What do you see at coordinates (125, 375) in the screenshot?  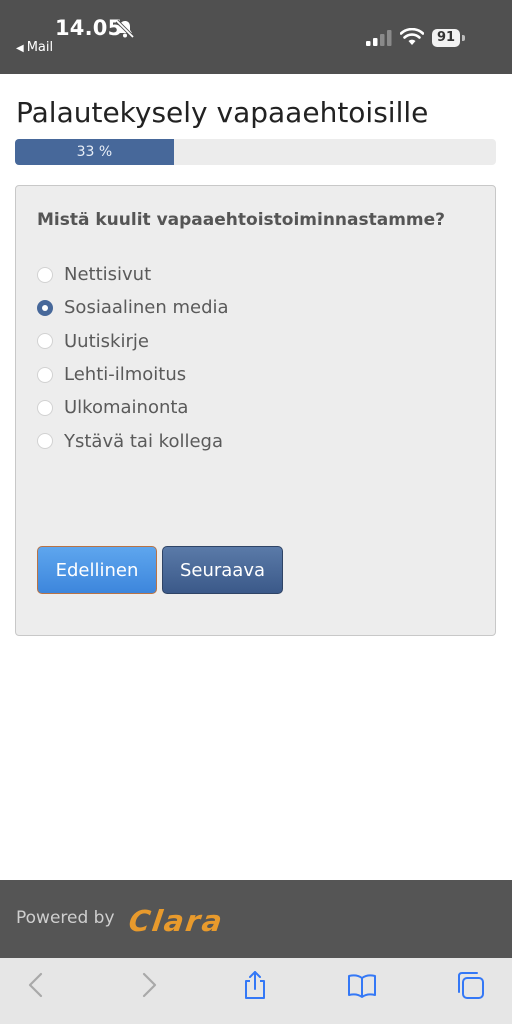 I see `option-label: Lehti-ilmoitus` at bounding box center [125, 375].